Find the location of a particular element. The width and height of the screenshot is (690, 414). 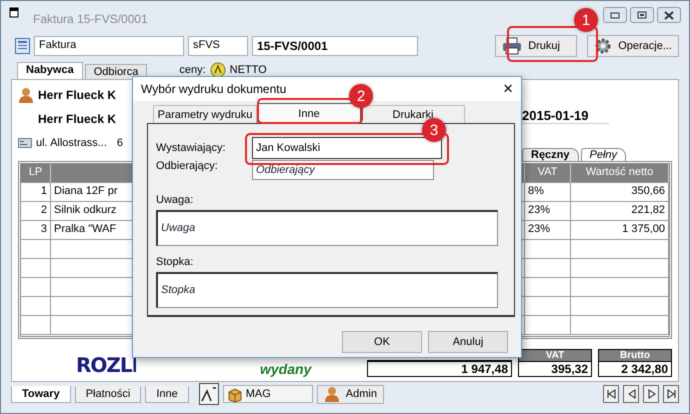

receiver-field: Odbierający is located at coordinates (343, 170).